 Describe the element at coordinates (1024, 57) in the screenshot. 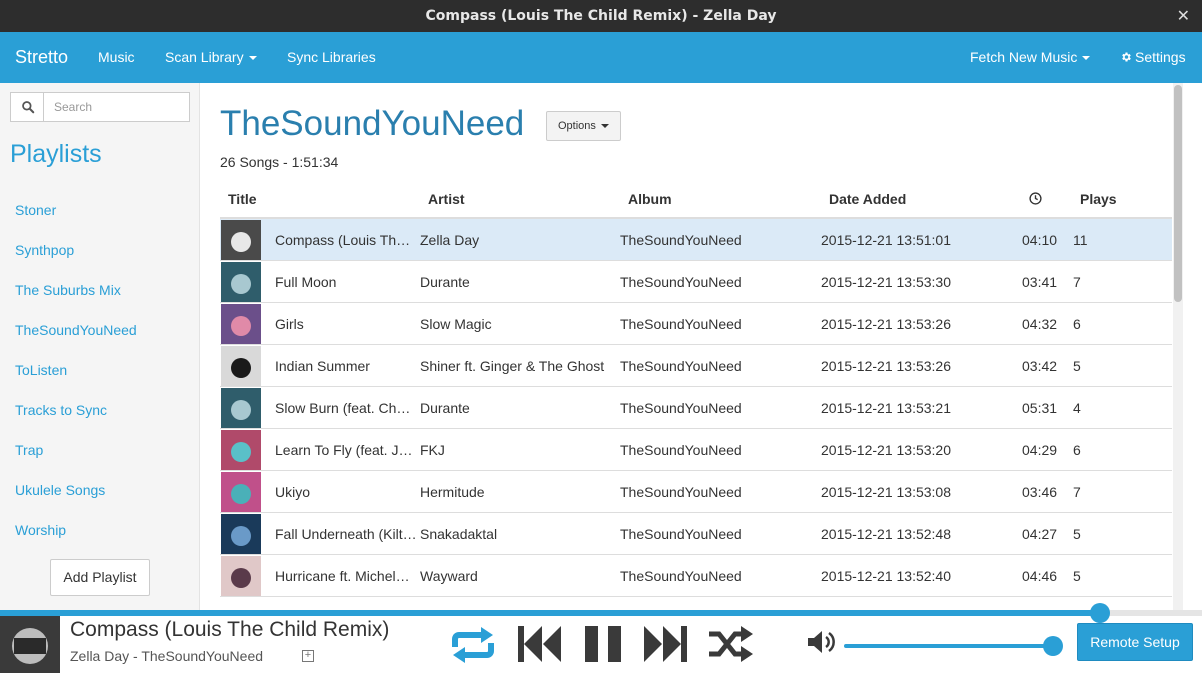

I see `nav-fetch-new-music-label: Fetch New Music` at that location.